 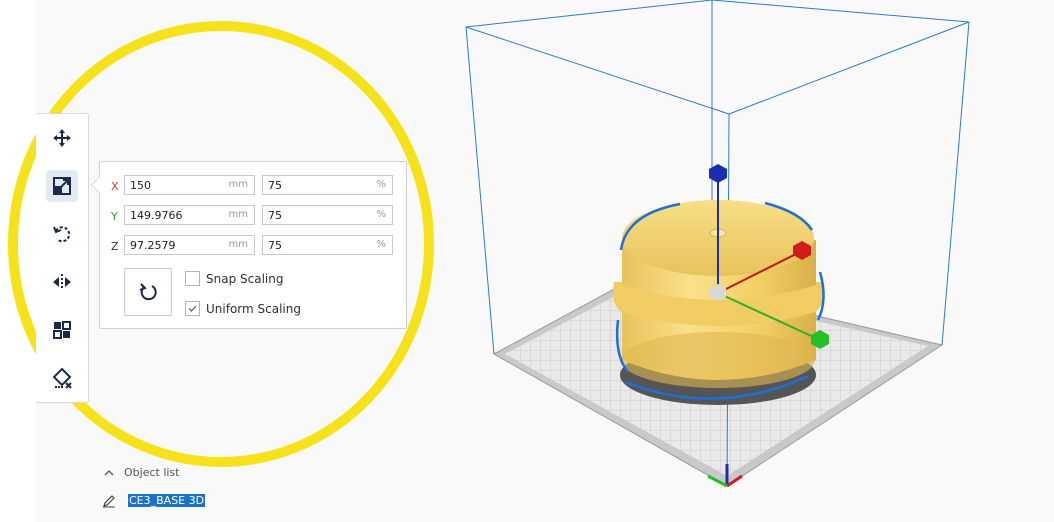 What do you see at coordinates (327, 215) in the screenshot?
I see `y-percent-field: 75 %` at bounding box center [327, 215].